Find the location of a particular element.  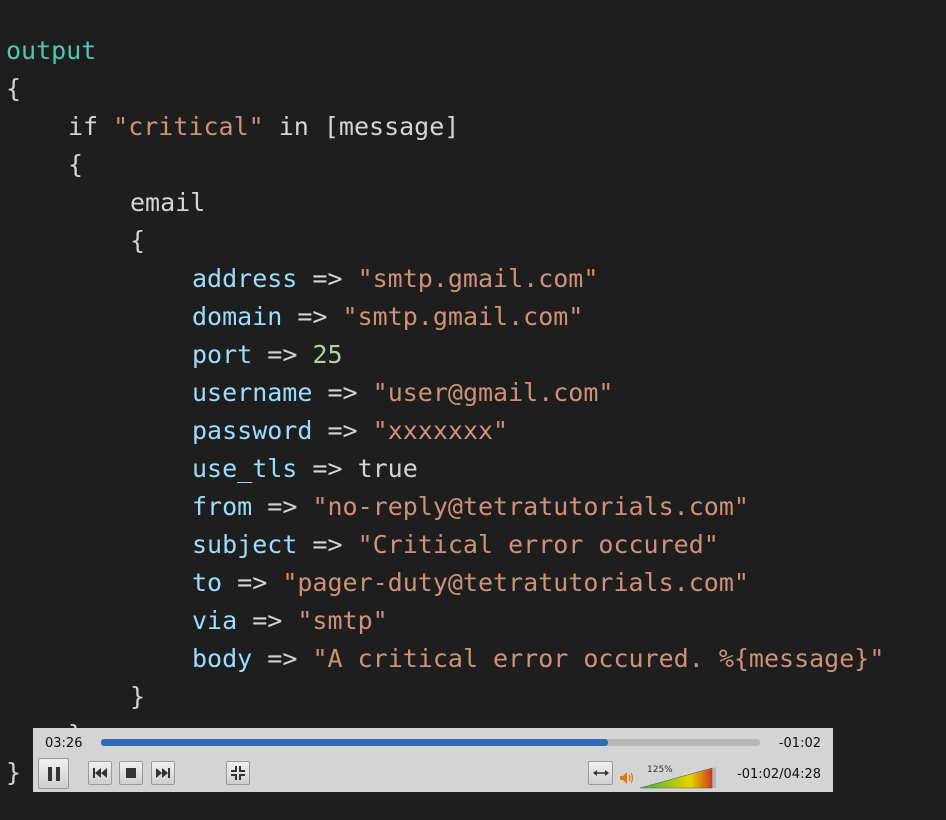

stop-icon is located at coordinates (131, 773).